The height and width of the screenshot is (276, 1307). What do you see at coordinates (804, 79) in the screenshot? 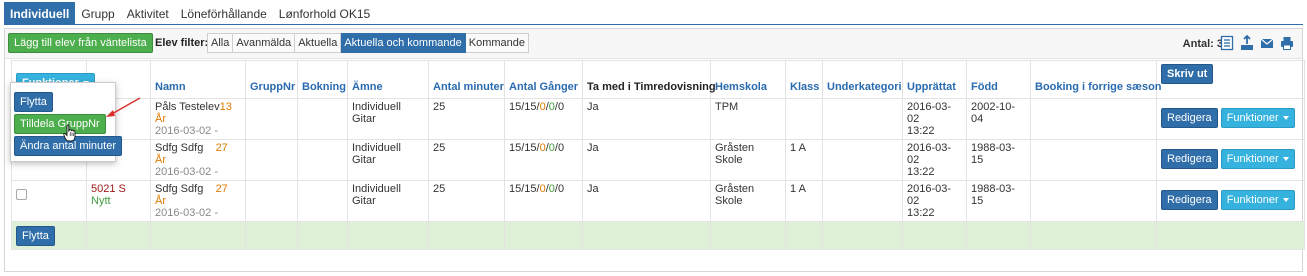
I see `header-class: Klass` at bounding box center [804, 79].